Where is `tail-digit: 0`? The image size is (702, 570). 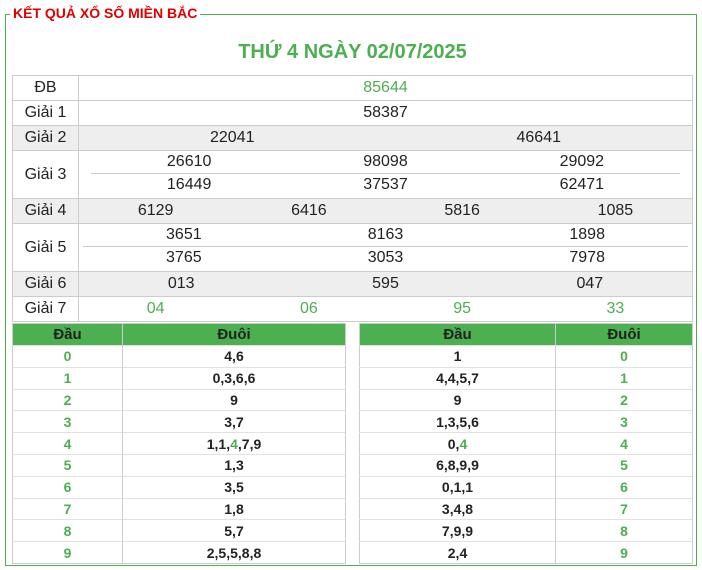
tail-digit: 0 is located at coordinates (624, 356).